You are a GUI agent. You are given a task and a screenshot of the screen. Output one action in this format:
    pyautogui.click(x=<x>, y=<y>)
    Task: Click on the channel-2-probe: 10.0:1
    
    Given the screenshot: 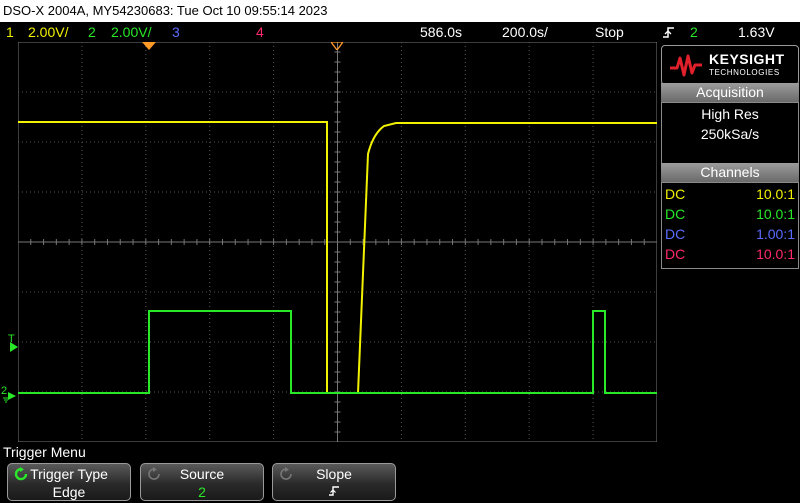 What is the action you would take?
    pyautogui.click(x=775, y=214)
    